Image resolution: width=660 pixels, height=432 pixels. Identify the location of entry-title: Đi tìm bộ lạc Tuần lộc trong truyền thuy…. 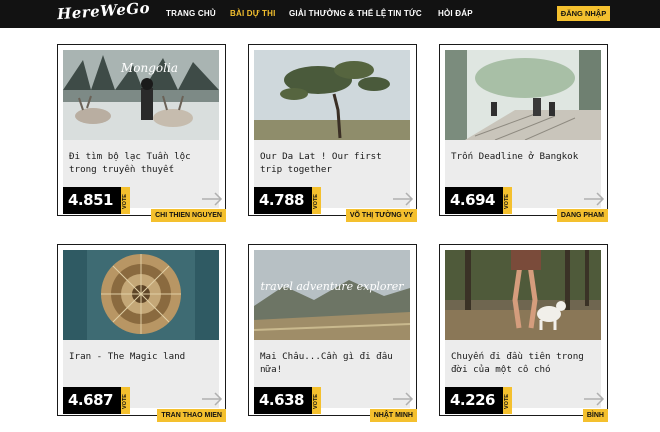
(142, 163).